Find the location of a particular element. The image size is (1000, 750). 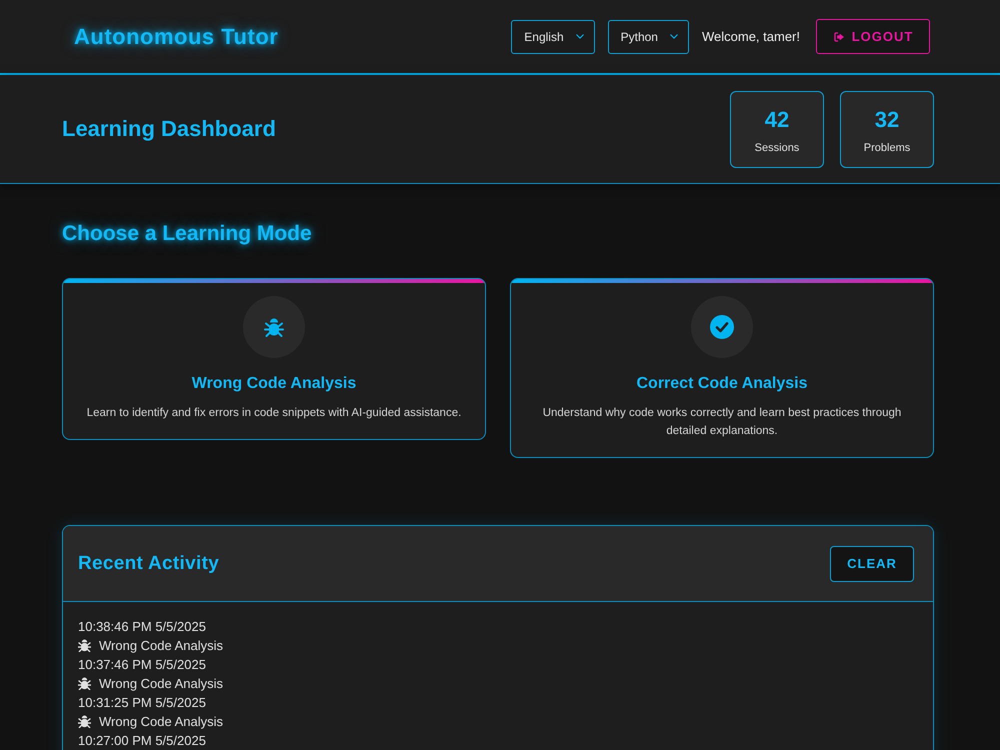

welcome-text: Welcome, tamer! is located at coordinates (751, 36).